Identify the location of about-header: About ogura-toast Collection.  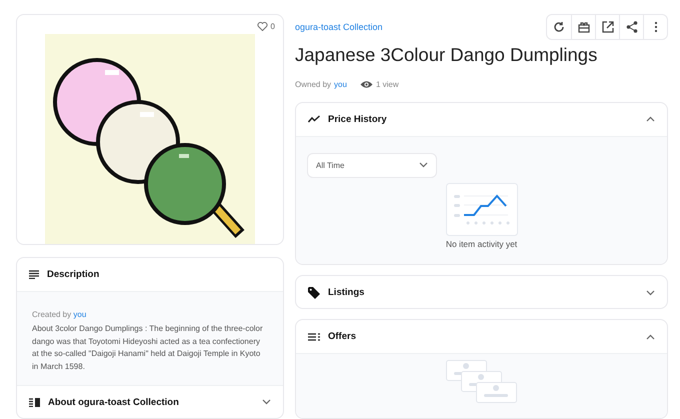
(150, 402).